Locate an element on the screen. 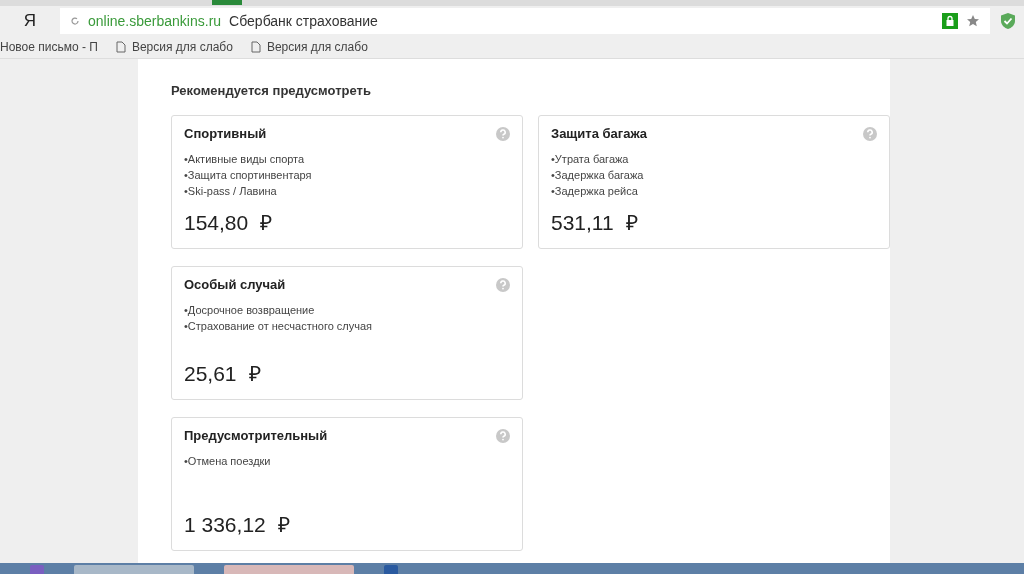 This screenshot has height=574, width=1024. feature-item: •Отмена поездки is located at coordinates (228, 461).